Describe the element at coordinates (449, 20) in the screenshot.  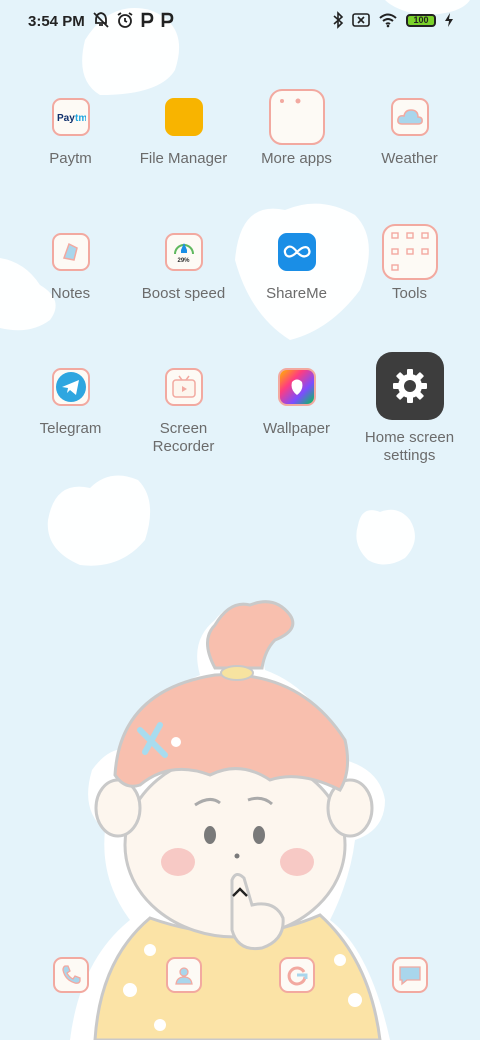
I see `charging-icon` at that location.